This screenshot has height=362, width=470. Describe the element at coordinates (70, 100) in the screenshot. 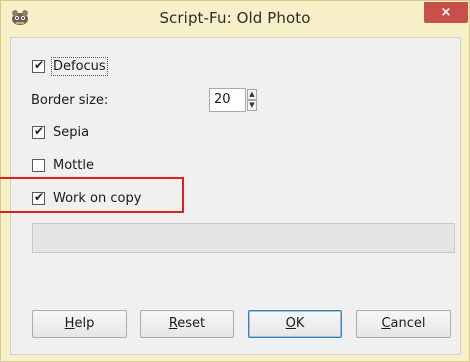

I see `border-size-label: Border size:` at that location.